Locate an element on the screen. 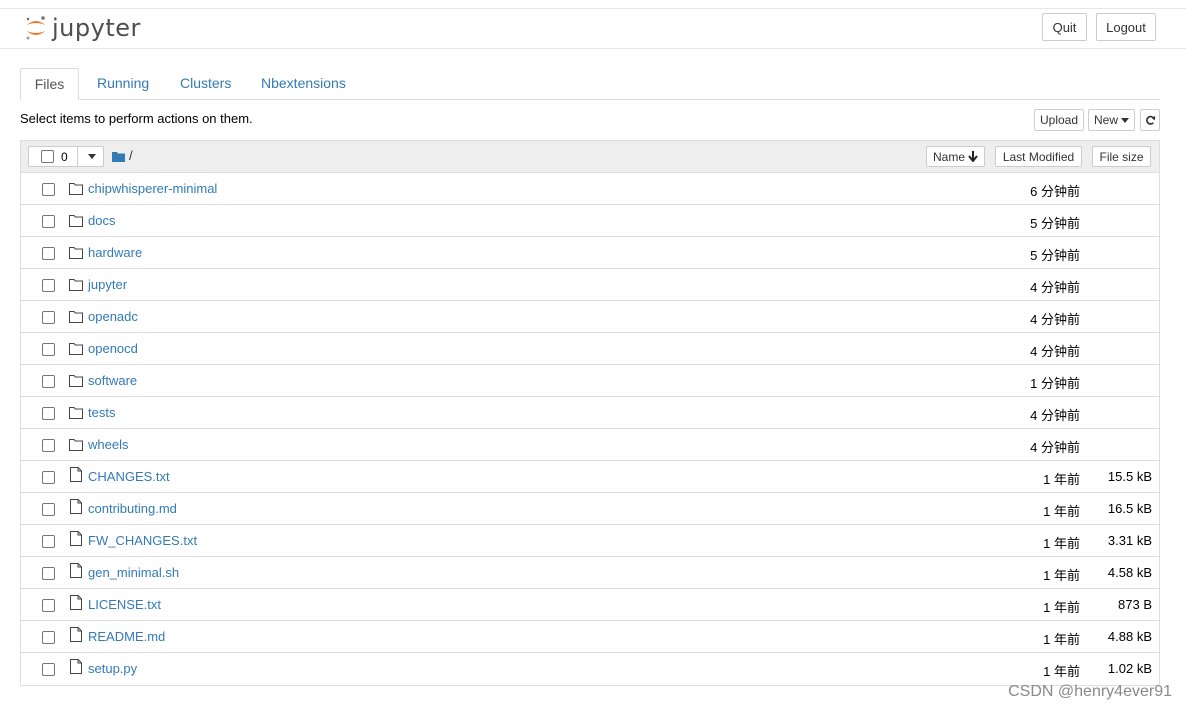 This screenshot has width=1186, height=711. select-all-checkbox is located at coordinates (47, 156).